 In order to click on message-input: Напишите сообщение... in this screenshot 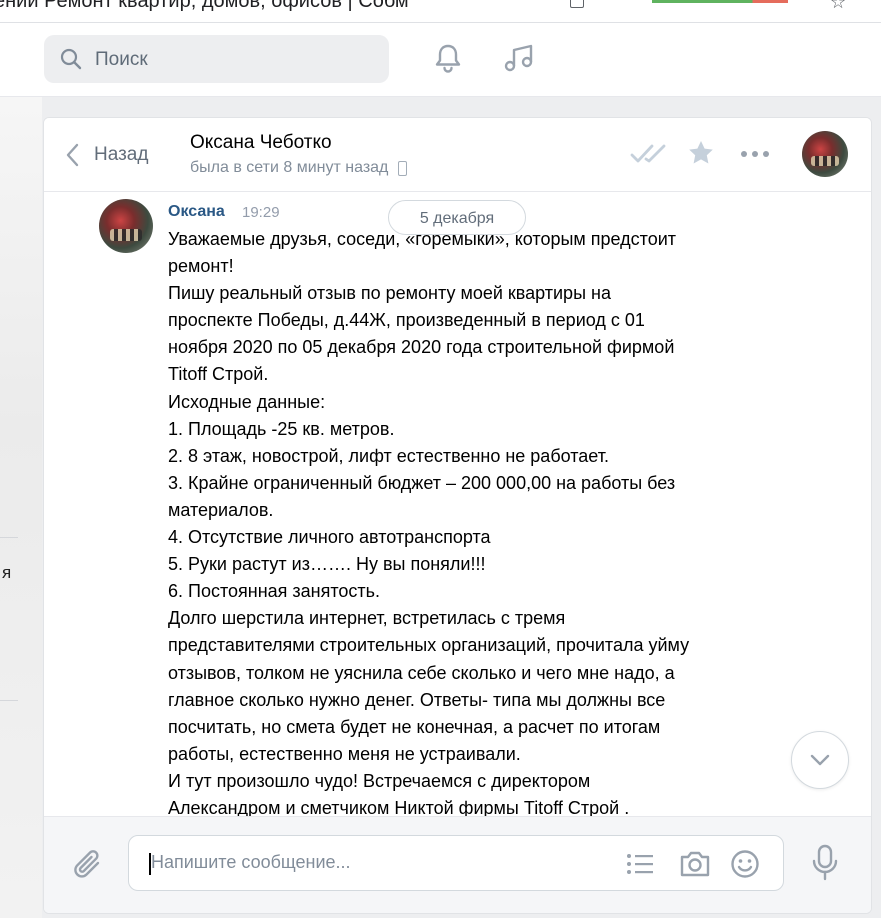, I will do `click(456, 863)`.